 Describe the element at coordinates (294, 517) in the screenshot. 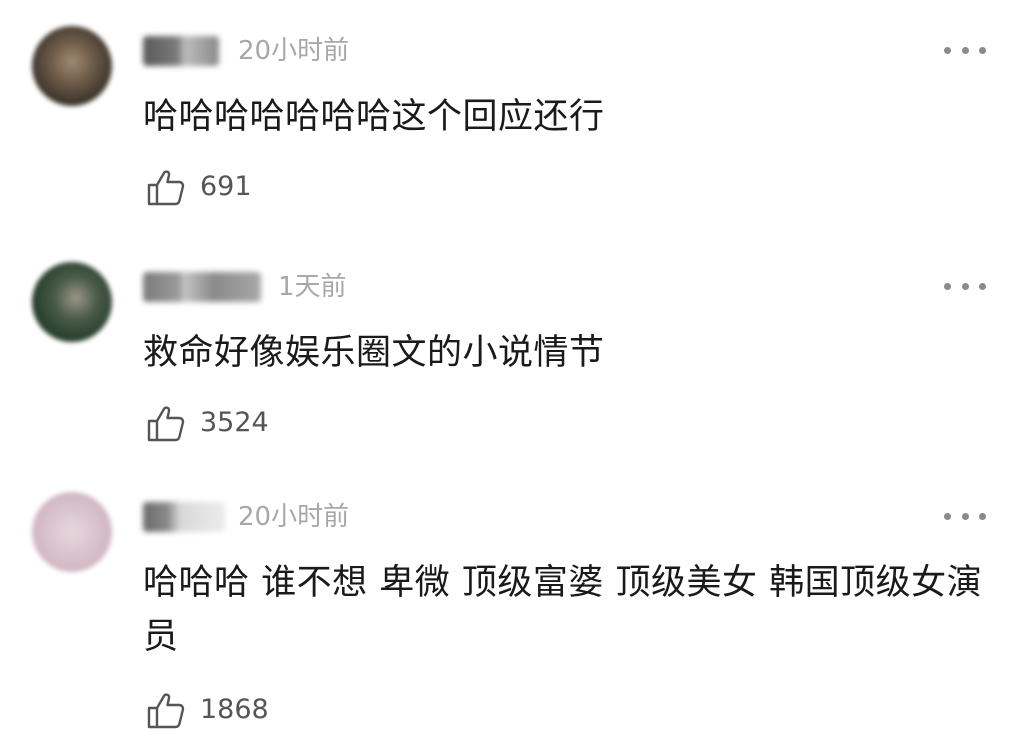

I see `comment-time: 20小时前` at that location.